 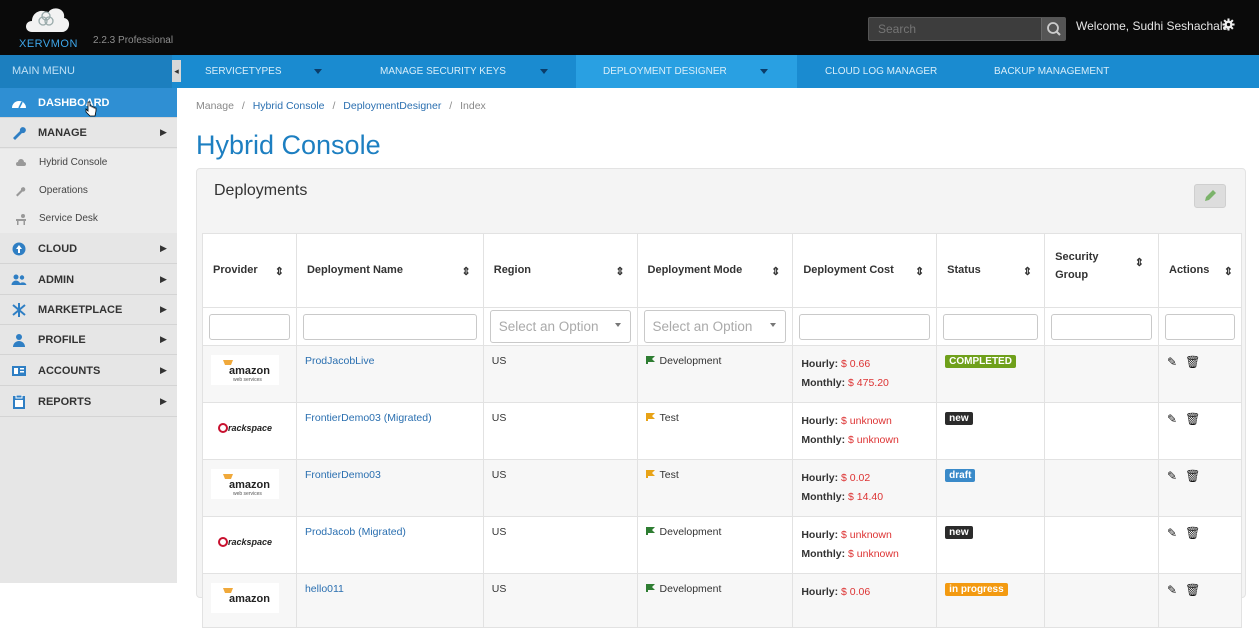 What do you see at coordinates (392, 106) in the screenshot?
I see `breadcrumb-deployment-designer: DeploymentDesigner` at bounding box center [392, 106].